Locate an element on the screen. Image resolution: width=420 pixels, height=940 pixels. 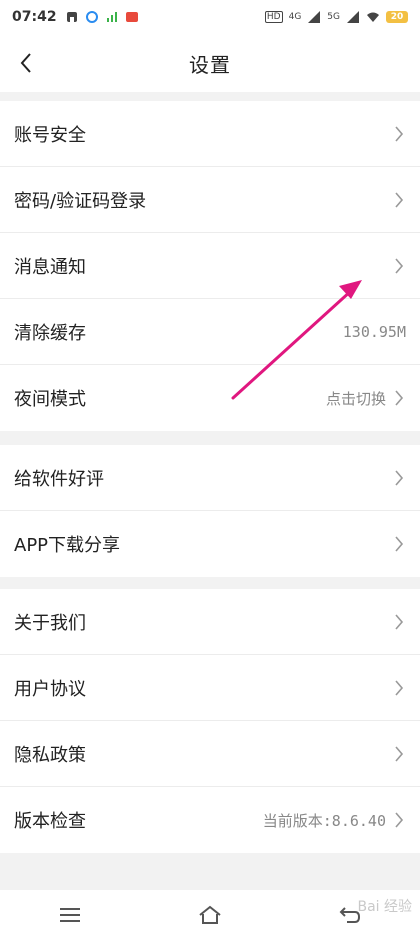
status-notification-icons is located at coordinates (102, 17).